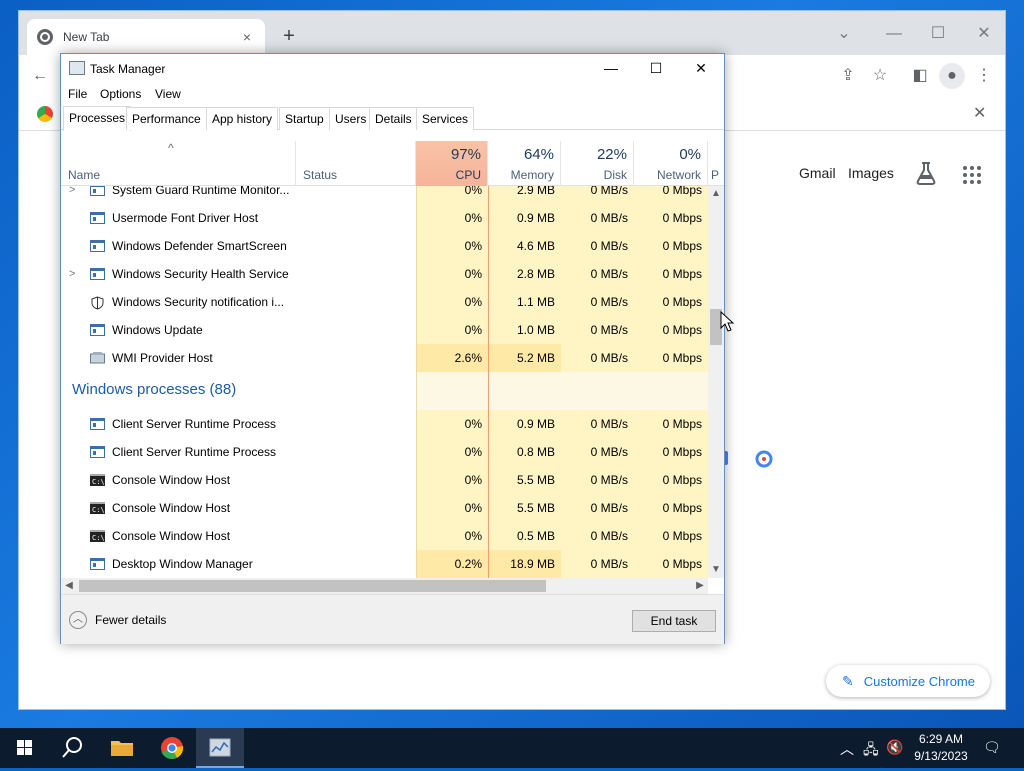 The width and height of the screenshot is (1024, 771). I want to click on menu-kebab-icon: ⋮, so click(984, 76).